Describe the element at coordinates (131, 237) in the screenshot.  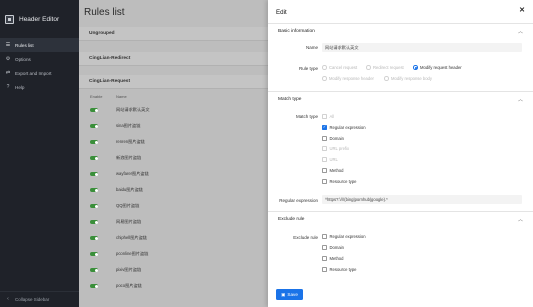
I see `rule-name: chiphell图片盗链` at that location.